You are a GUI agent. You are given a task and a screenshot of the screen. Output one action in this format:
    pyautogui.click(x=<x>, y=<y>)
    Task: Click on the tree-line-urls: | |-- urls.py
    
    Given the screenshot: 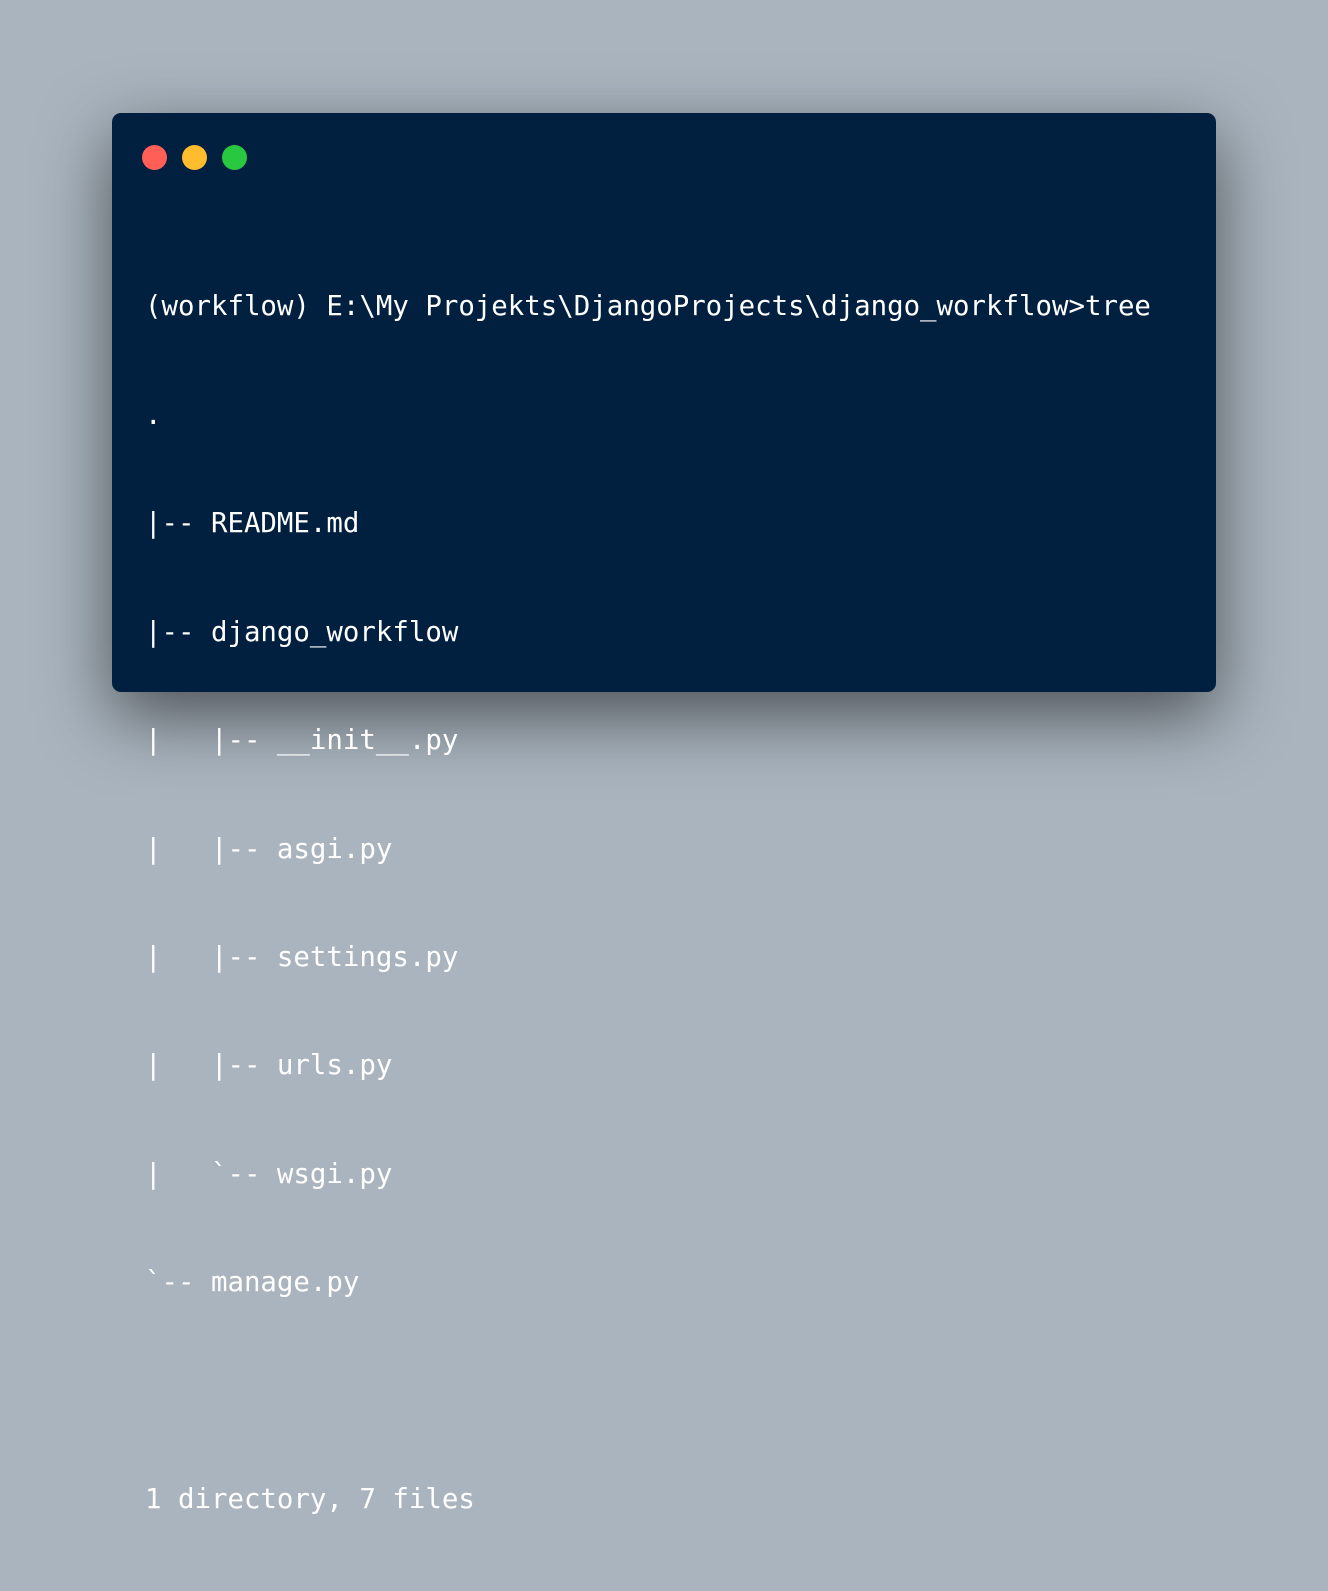 What is the action you would take?
    pyautogui.click(x=269, y=1066)
    